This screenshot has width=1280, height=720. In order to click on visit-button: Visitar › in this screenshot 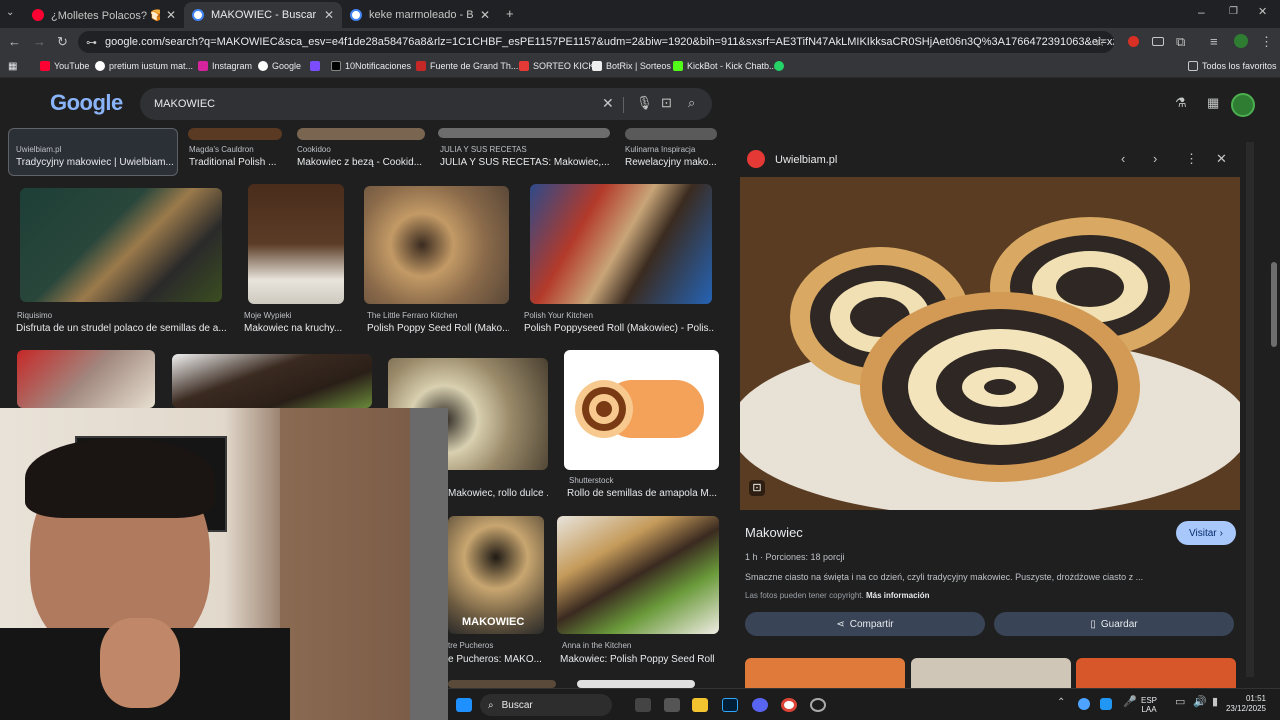, I will do `click(1206, 533)`.